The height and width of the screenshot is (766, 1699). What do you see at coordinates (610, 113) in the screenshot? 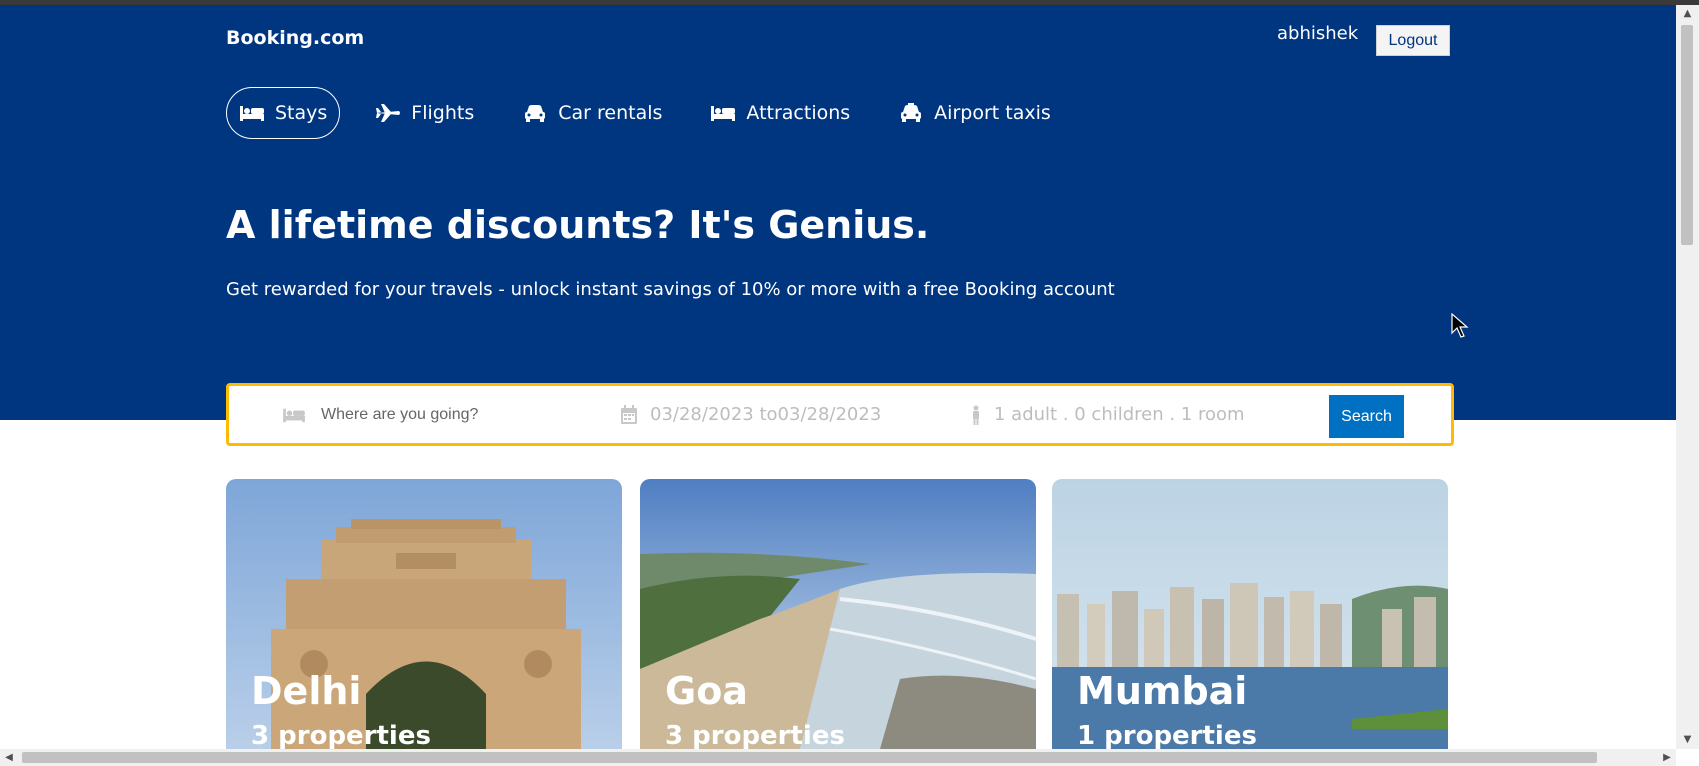
I see `nav-label: Car rentals` at bounding box center [610, 113].